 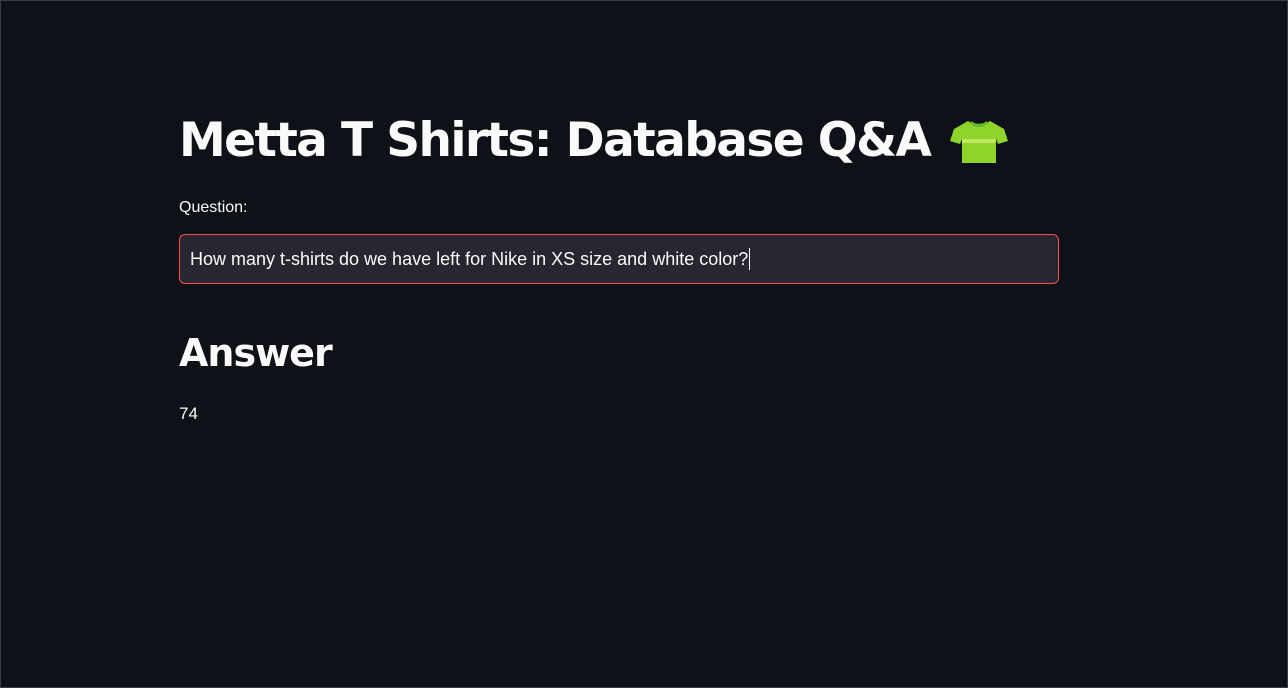 What do you see at coordinates (213, 207) in the screenshot?
I see `question-label: Question:` at bounding box center [213, 207].